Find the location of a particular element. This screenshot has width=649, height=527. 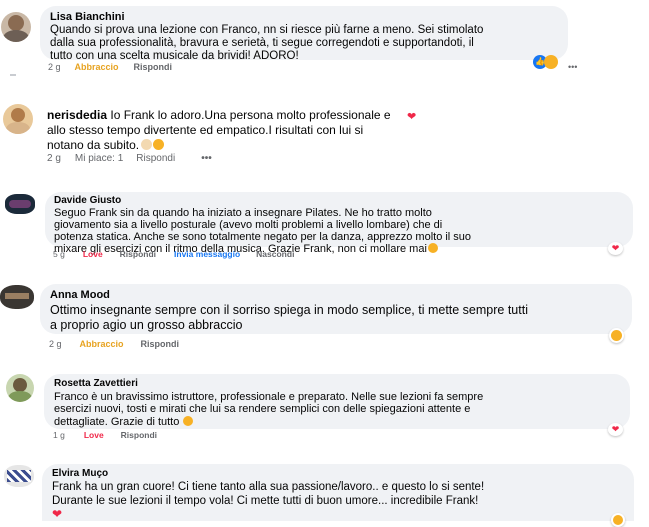

reaction-summary: 👍 is located at coordinates (545, 62).